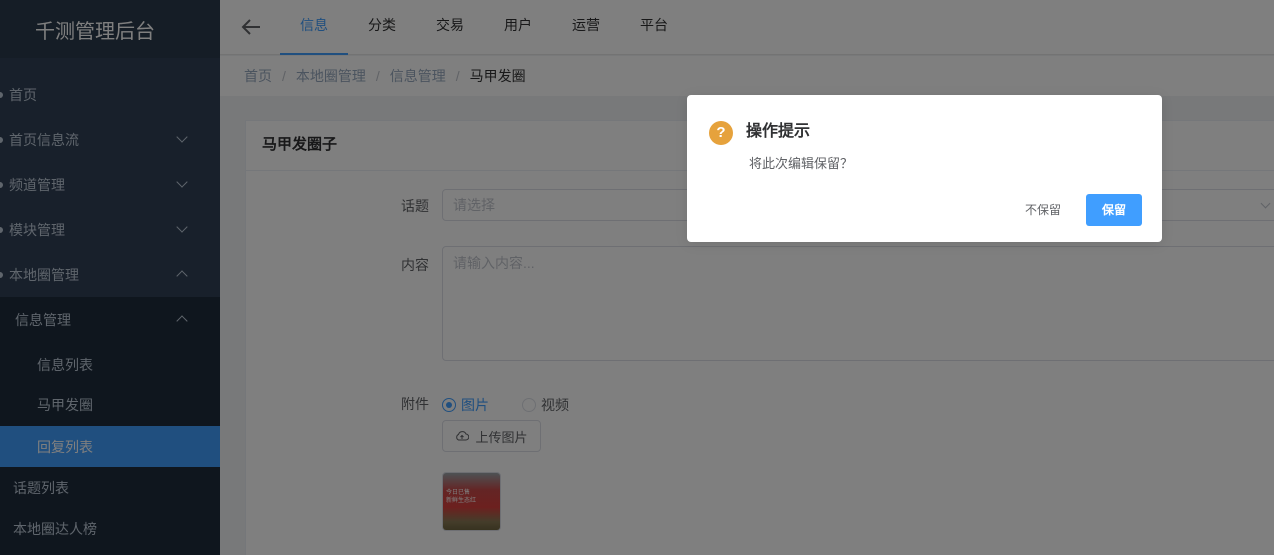 This screenshot has height=555, width=1274. What do you see at coordinates (1114, 210) in the screenshot?
I see `keep-button: 保留` at bounding box center [1114, 210].